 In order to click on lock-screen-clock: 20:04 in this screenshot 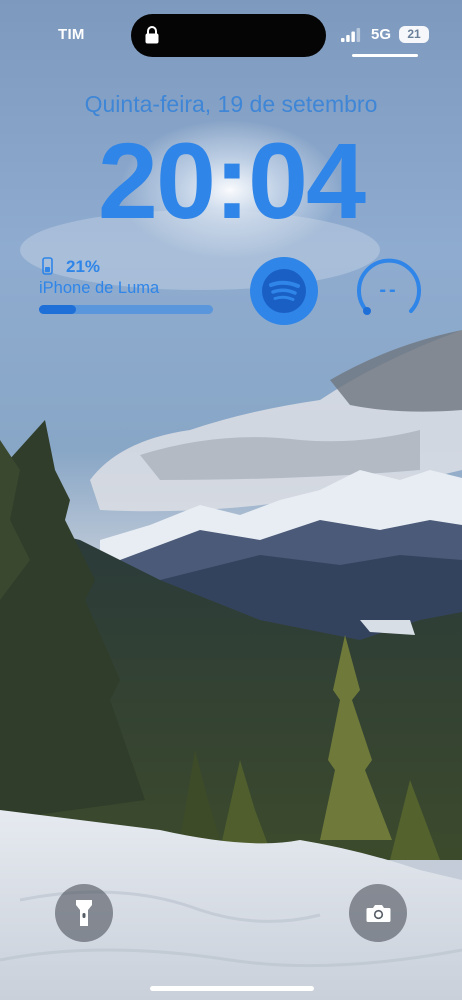, I will do `click(231, 181)`.